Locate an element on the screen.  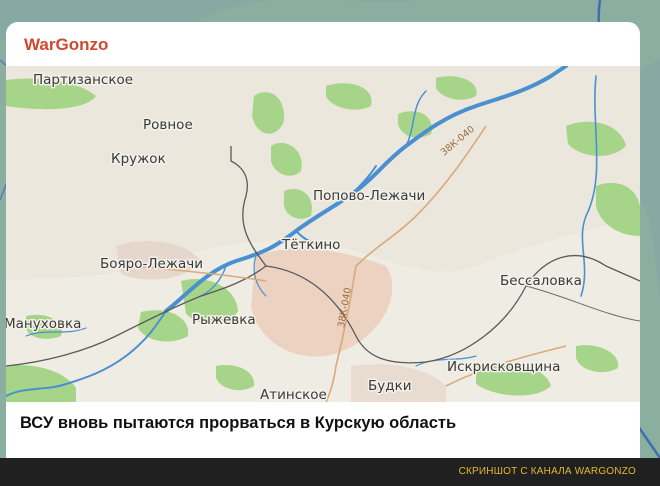
place-budki: Будки is located at coordinates (390, 386).